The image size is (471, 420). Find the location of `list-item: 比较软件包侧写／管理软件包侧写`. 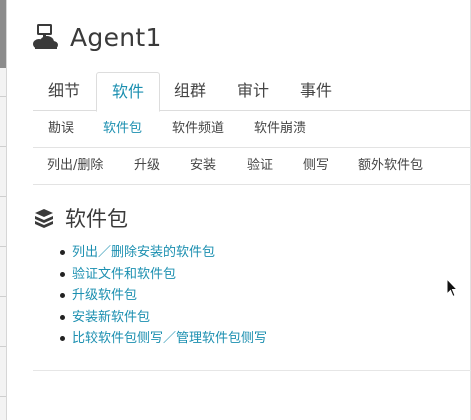

list-item: 比较软件包侧写／管理软件包侧写 is located at coordinates (163, 339).